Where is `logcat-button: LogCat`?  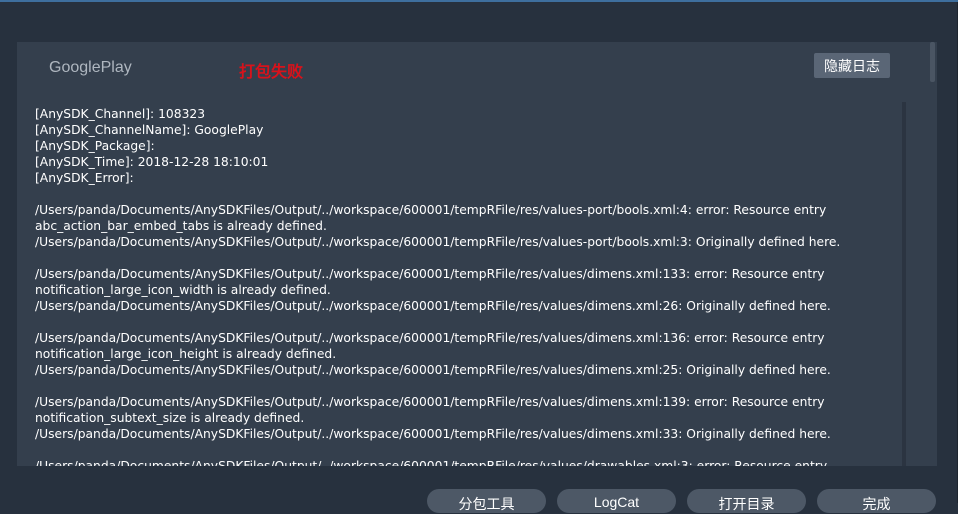
logcat-button: LogCat is located at coordinates (616, 501).